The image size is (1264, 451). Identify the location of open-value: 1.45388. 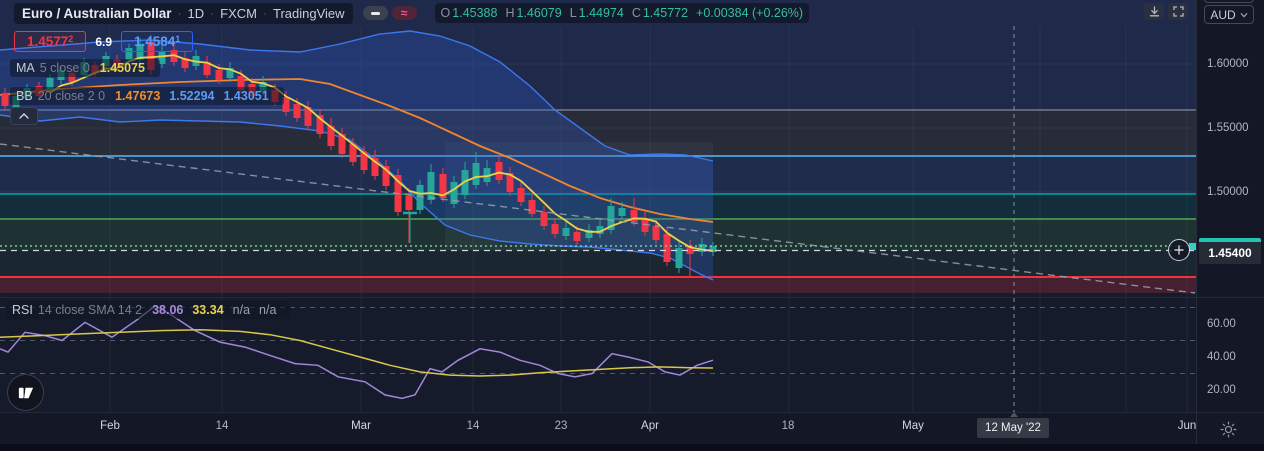
(475, 13).